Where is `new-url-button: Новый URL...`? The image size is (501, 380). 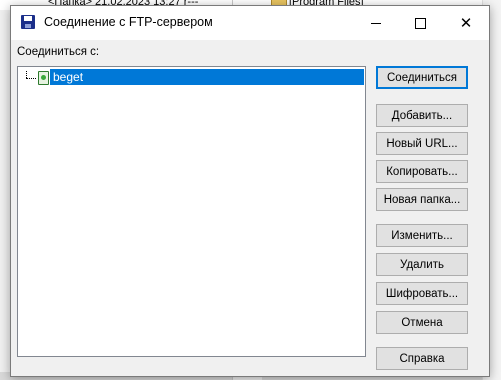
new-url-button: Новый URL... is located at coordinates (422, 143).